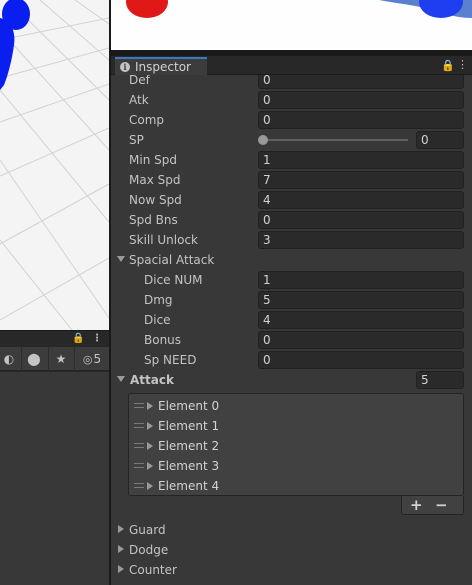 This screenshot has height=585, width=472. I want to click on field-row-spd-bns: Spd Bns 0, so click(291, 220).